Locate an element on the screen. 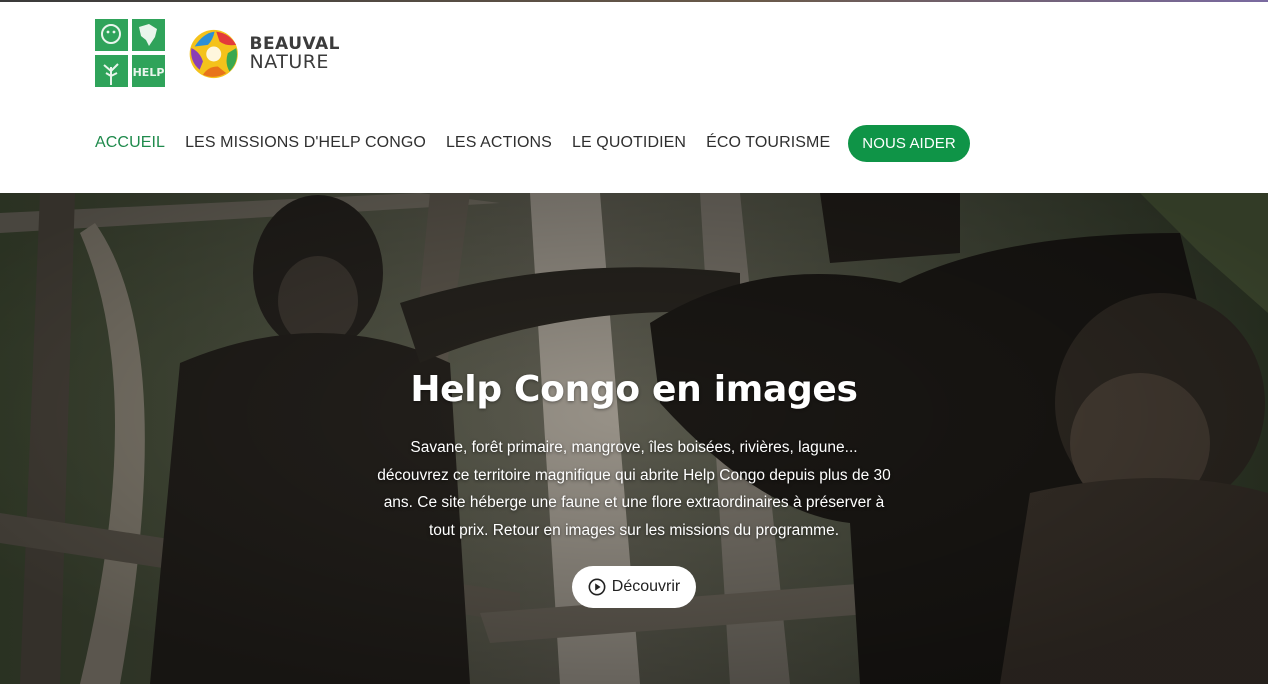 Image resolution: width=1268 pixels, height=684 pixels. play-circle-icon is located at coordinates (597, 587).